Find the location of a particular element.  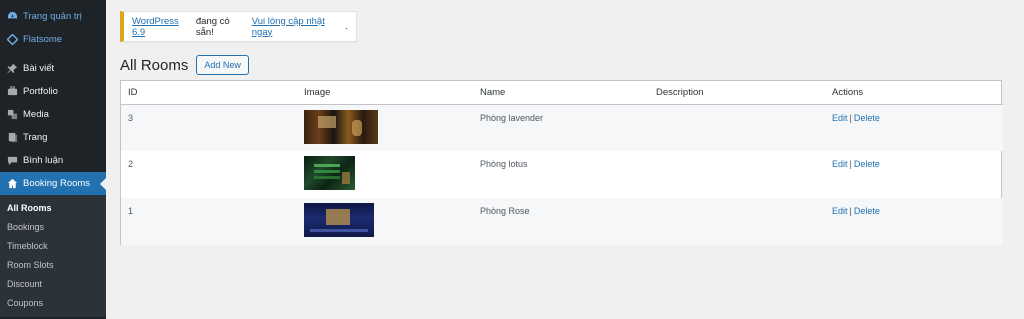

column-header-id: ID is located at coordinates (209, 93).